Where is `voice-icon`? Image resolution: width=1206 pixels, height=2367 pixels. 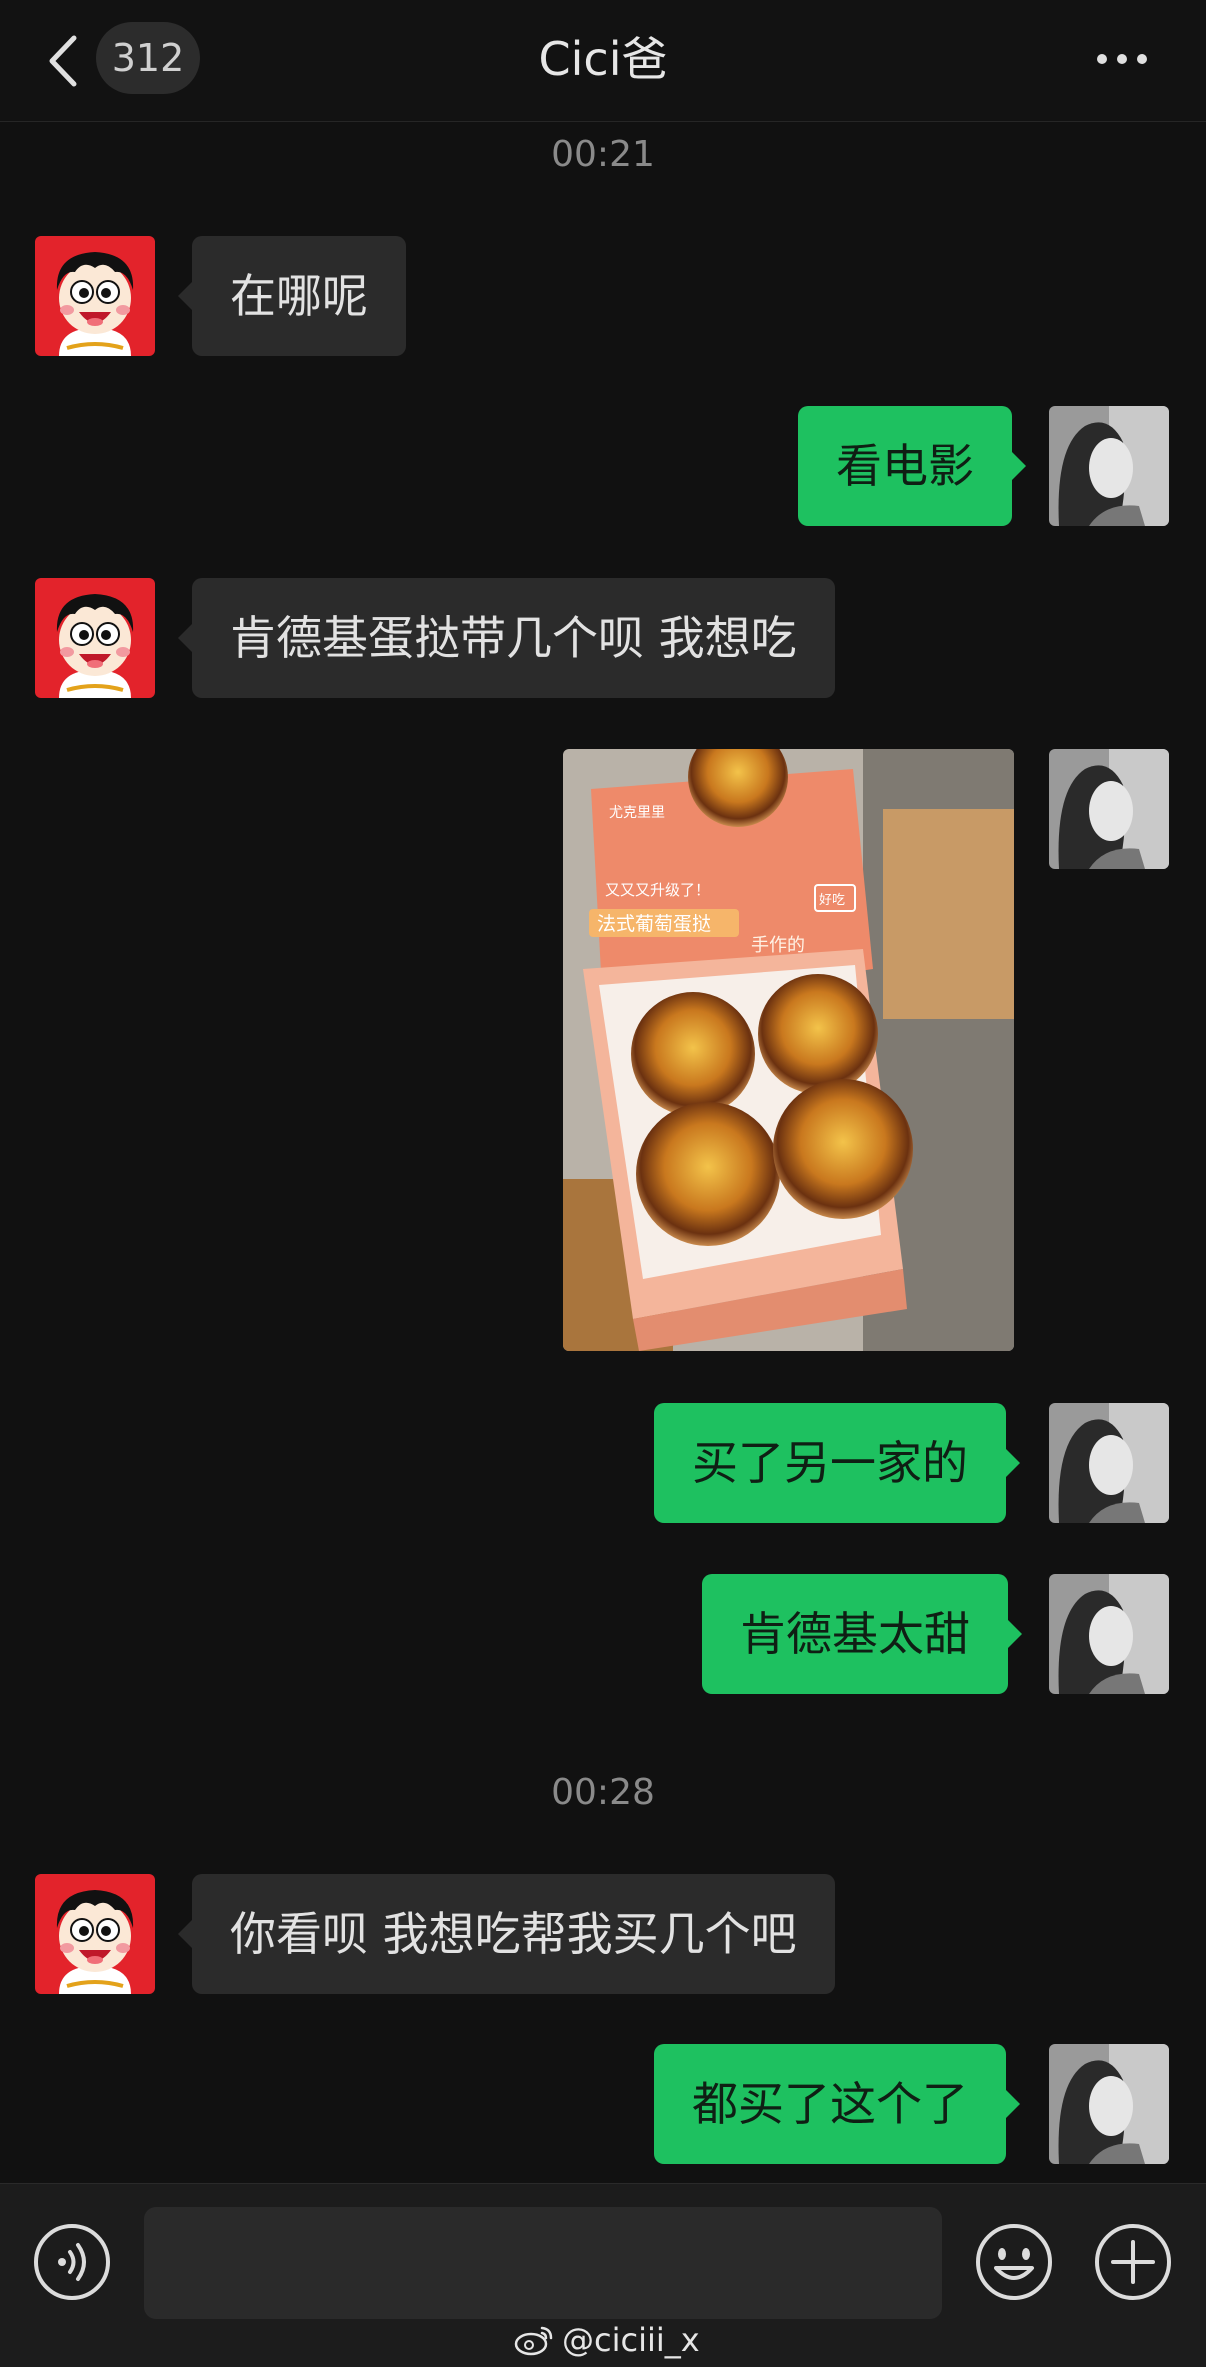
voice-icon is located at coordinates (72, 2262).